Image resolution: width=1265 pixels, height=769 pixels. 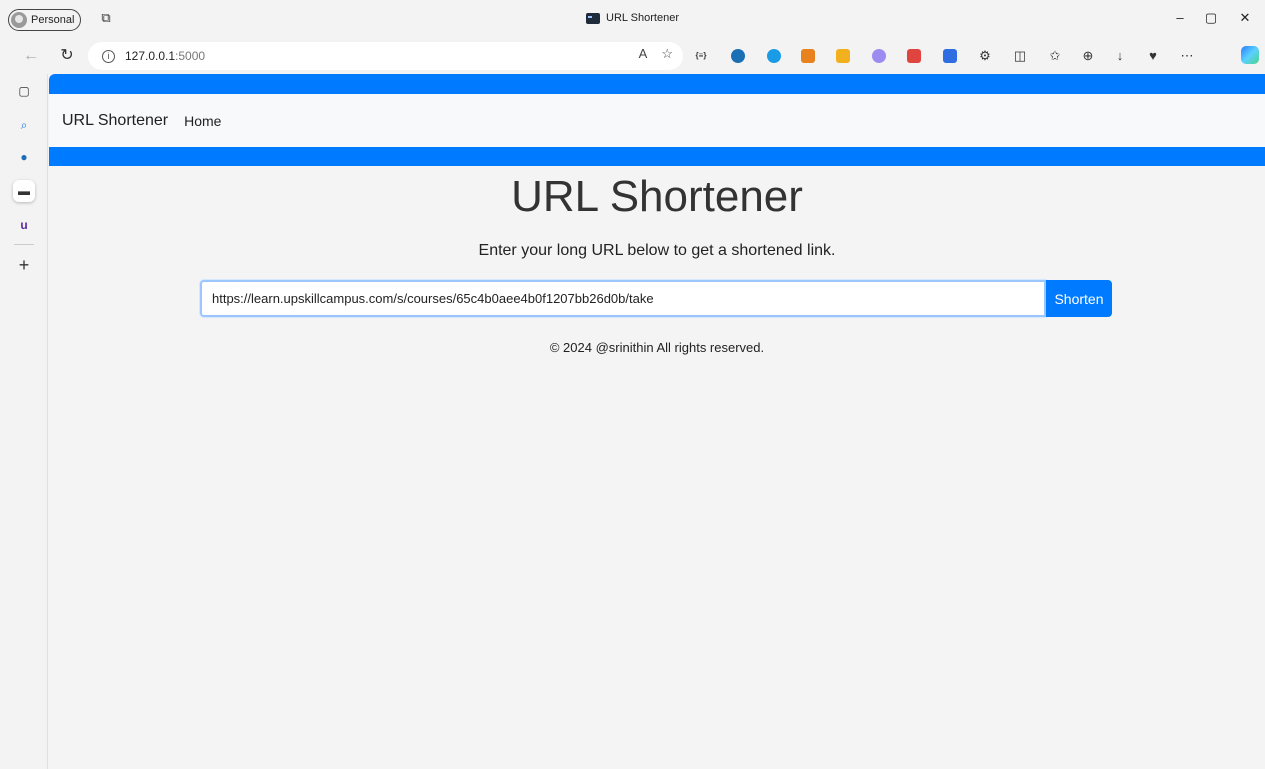 What do you see at coordinates (24, 157) in the screenshot?
I see `edge-sidebar-icon: ●` at bounding box center [24, 157].